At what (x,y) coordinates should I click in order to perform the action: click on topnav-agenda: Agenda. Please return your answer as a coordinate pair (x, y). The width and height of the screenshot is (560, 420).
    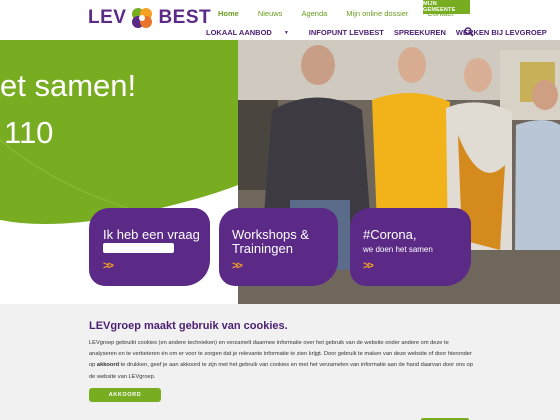
    Looking at the image, I should click on (314, 13).